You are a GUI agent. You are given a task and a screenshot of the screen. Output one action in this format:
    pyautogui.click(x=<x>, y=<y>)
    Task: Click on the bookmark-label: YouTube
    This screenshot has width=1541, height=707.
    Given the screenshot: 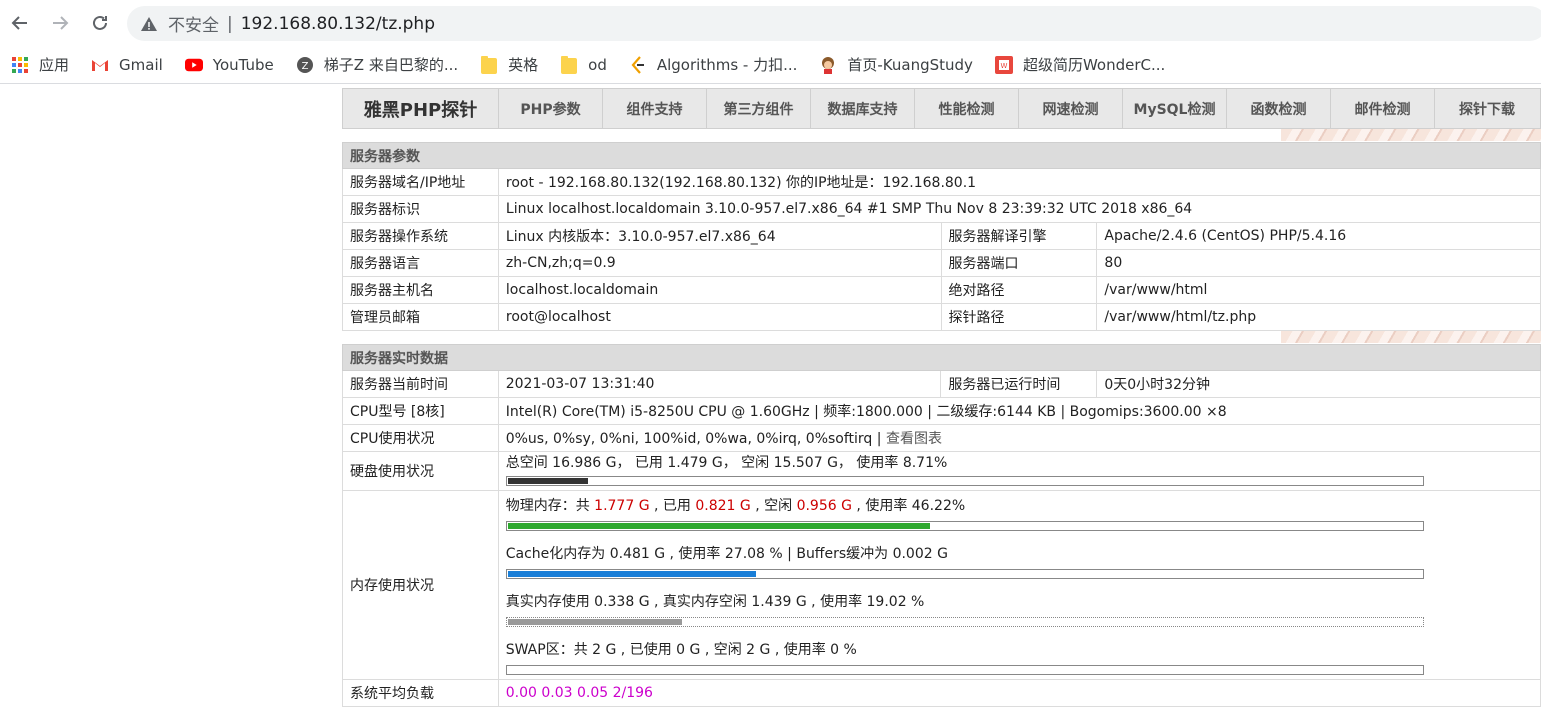 What is the action you would take?
    pyautogui.click(x=243, y=64)
    